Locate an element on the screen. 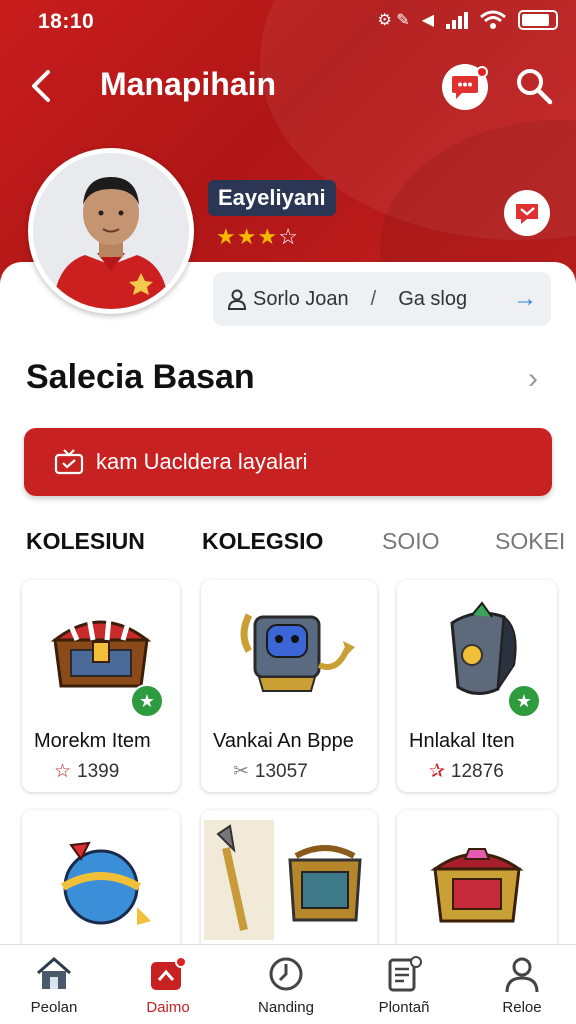 This screenshot has width=576, height=1024. share-button is located at coordinates (527, 213).